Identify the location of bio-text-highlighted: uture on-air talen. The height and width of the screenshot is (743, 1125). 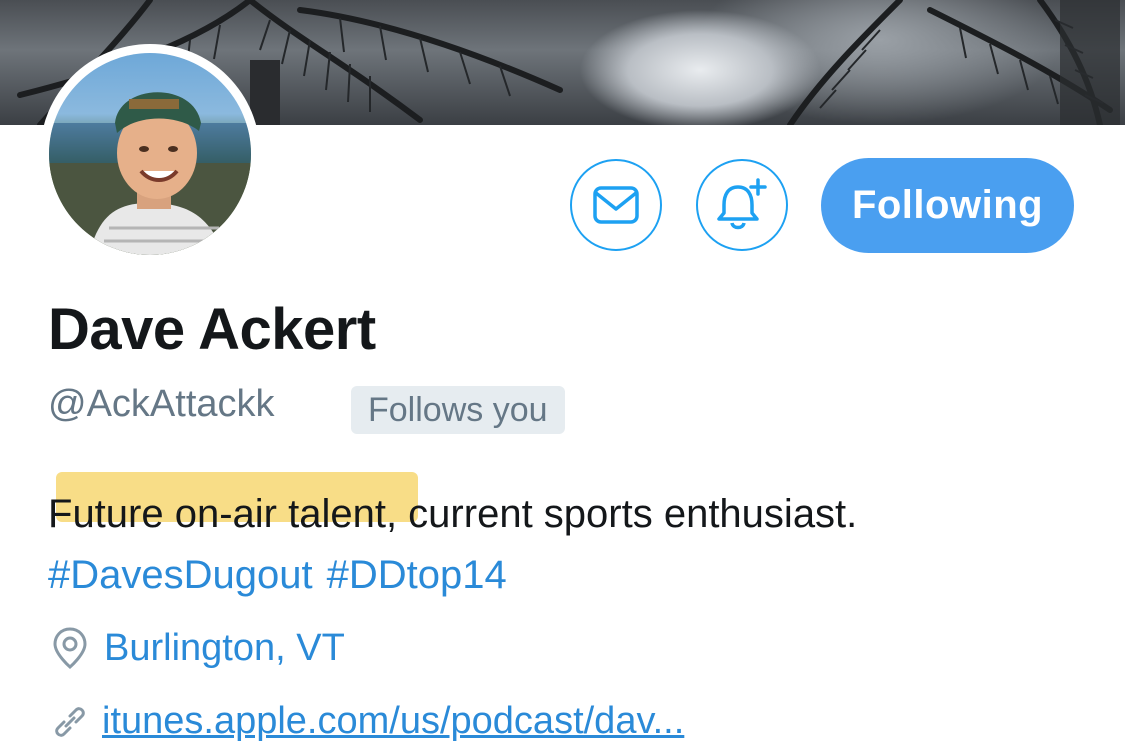
(223, 514).